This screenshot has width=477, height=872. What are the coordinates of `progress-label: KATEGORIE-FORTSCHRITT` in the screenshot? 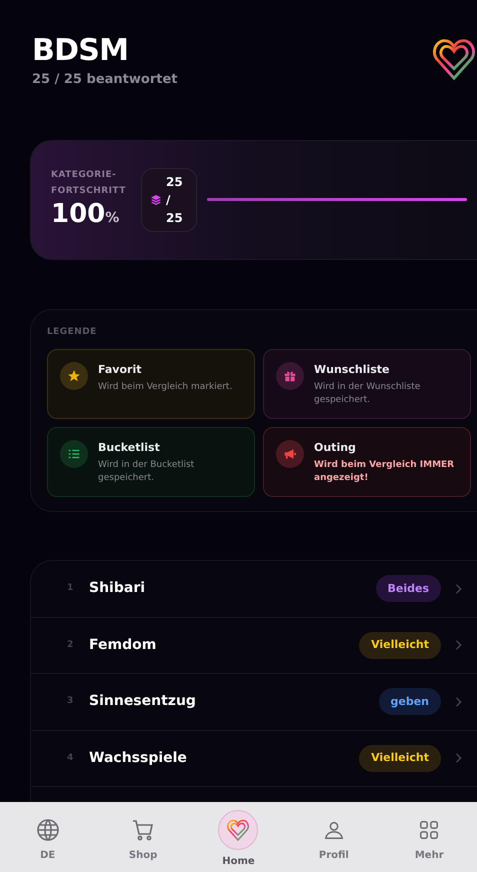 It's located at (89, 183).